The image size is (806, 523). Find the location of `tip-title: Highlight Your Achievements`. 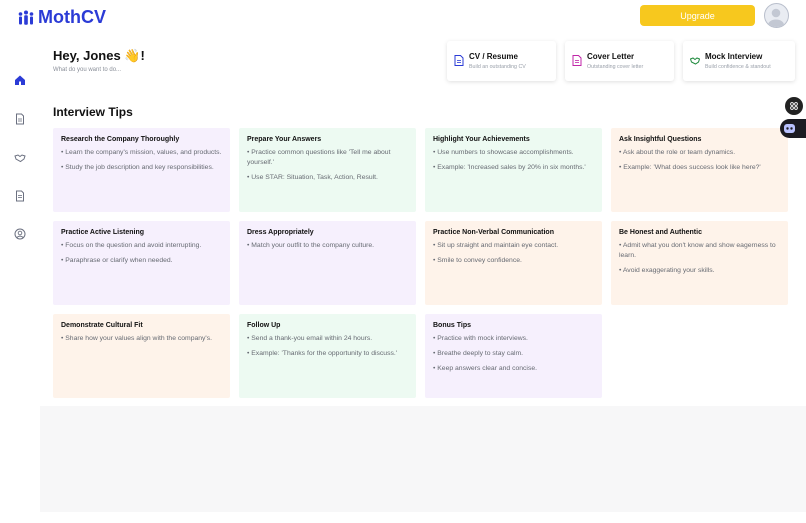

tip-title: Highlight Your Achievements is located at coordinates (481, 139).